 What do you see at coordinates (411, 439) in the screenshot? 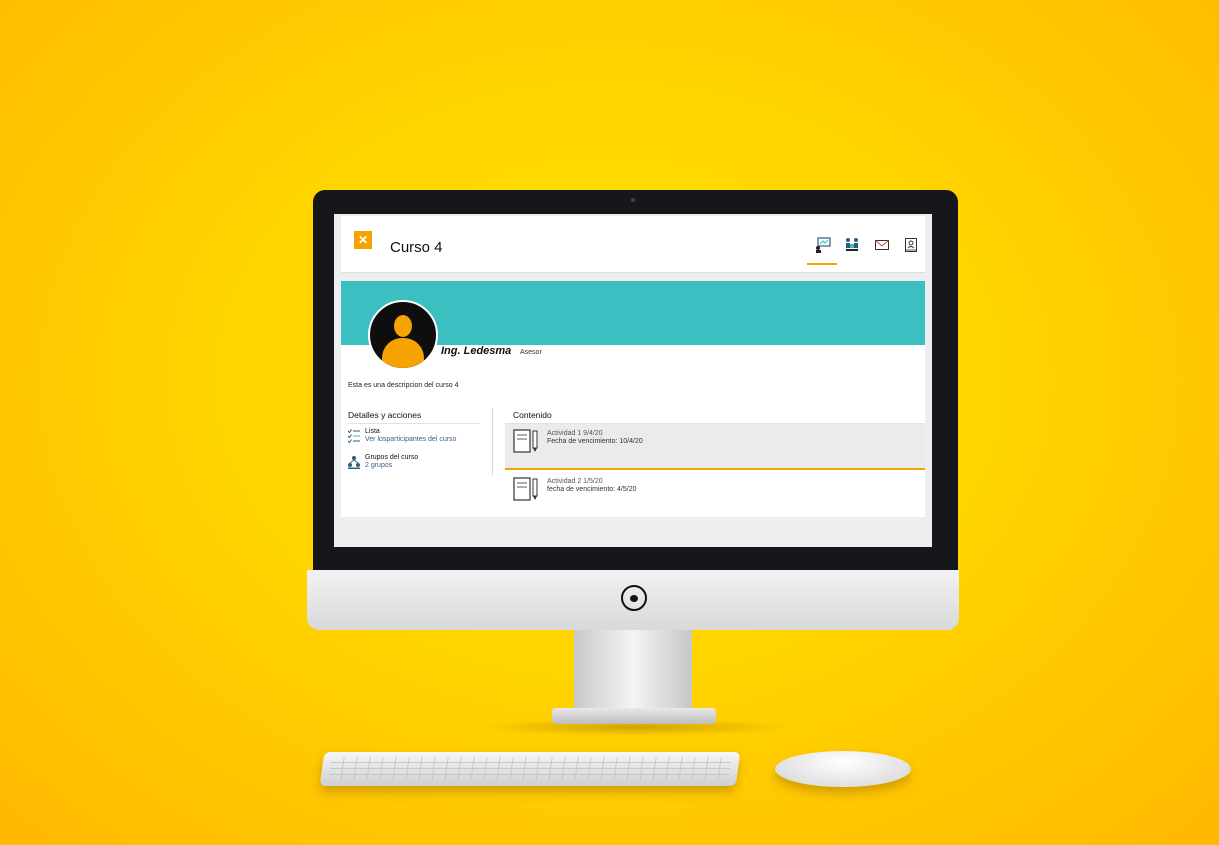
I see `sidebar-item-sub: Ver losparticipantes del curso` at bounding box center [411, 439].